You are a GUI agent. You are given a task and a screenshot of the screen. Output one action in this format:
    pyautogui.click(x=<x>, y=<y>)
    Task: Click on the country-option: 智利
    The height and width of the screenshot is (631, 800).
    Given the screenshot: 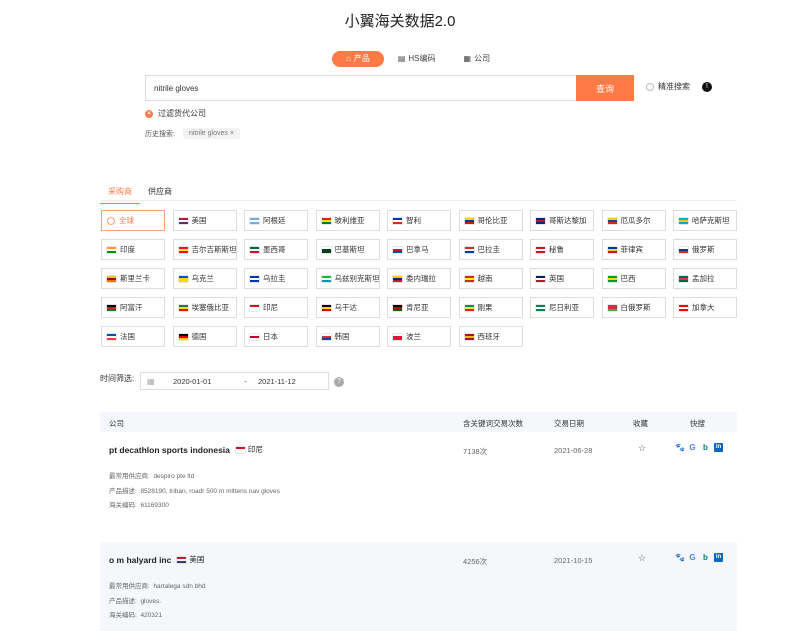 What is the action you would take?
    pyautogui.click(x=419, y=220)
    